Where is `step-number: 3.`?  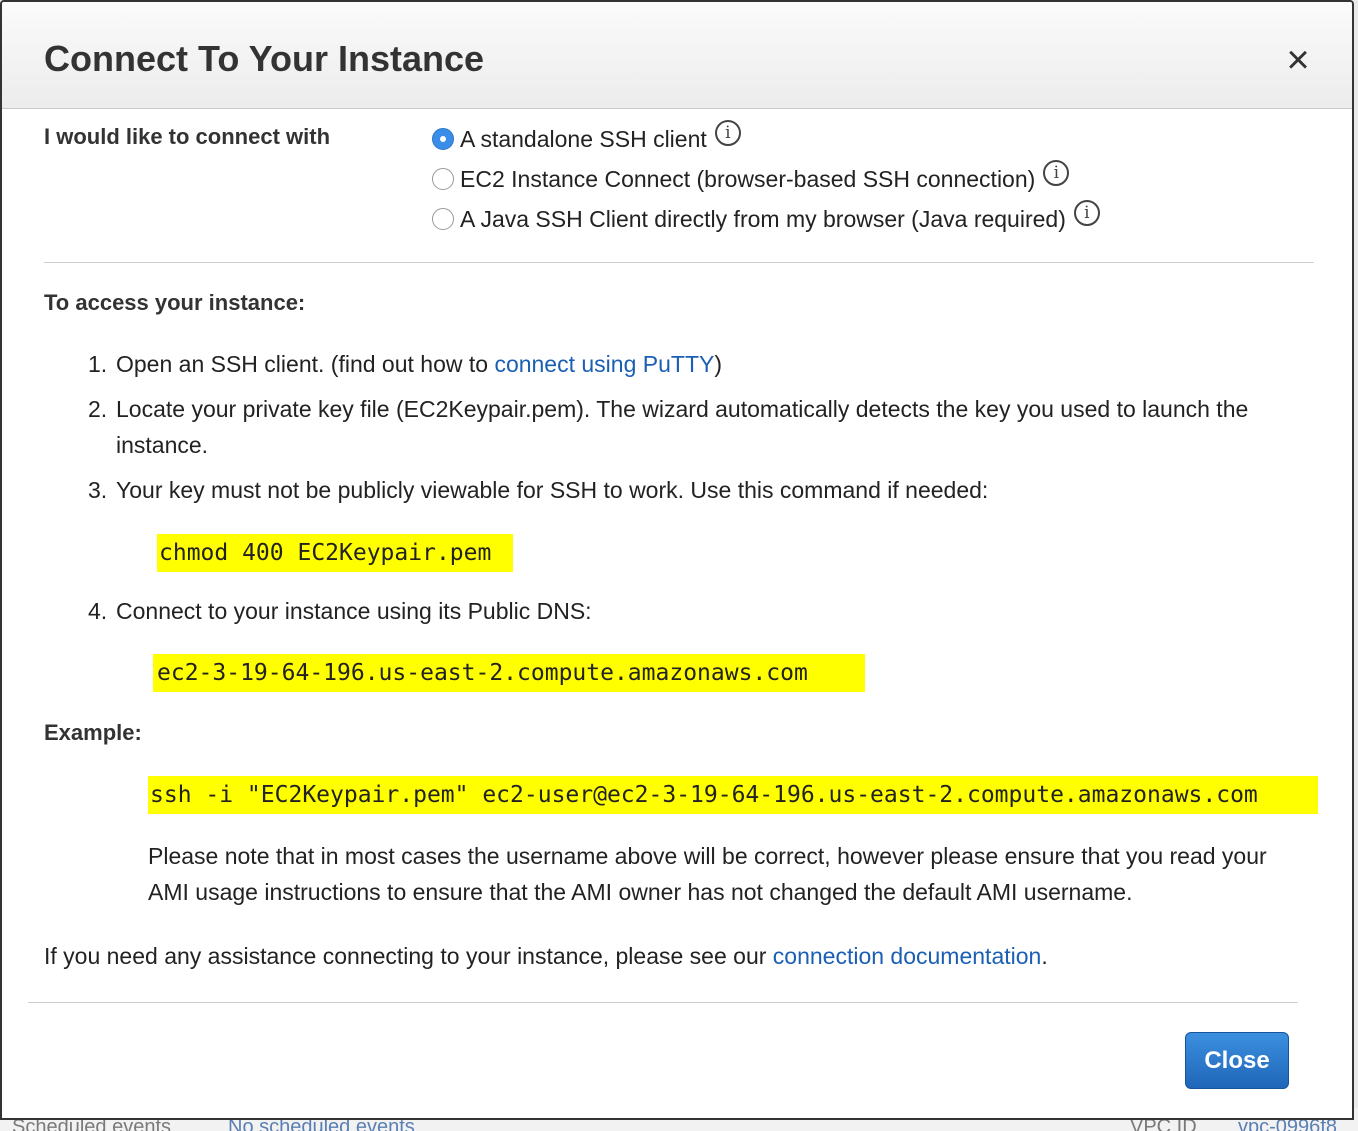 step-number: 3. is located at coordinates (98, 490).